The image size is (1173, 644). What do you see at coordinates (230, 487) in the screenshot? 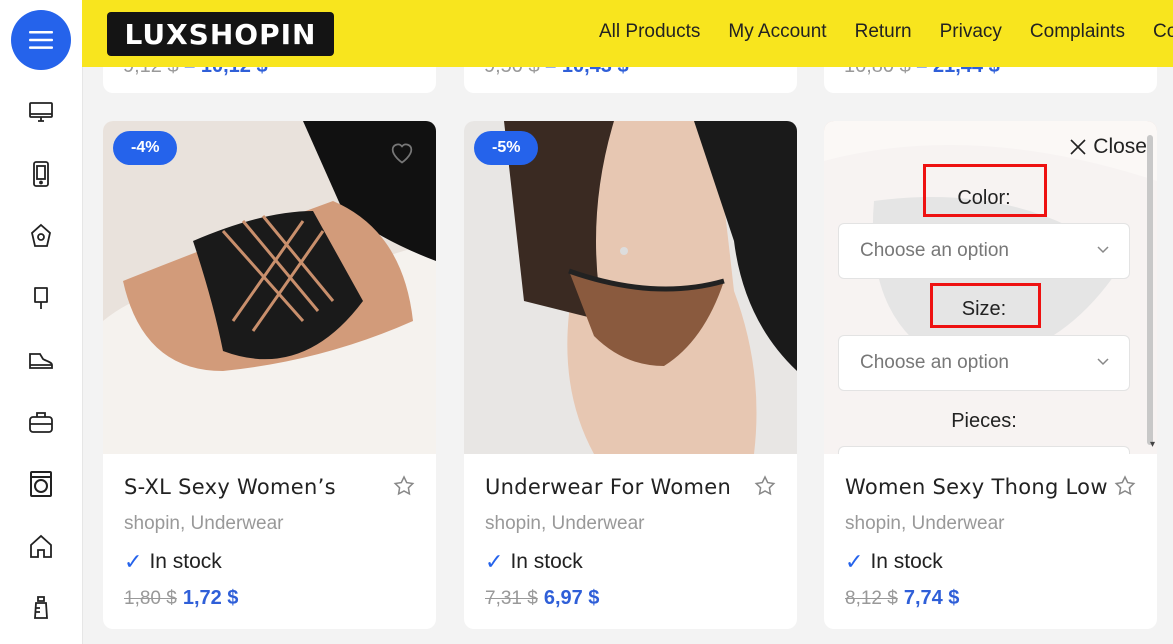
I see `product-title: S-XL Sexy Women’s` at bounding box center [230, 487].